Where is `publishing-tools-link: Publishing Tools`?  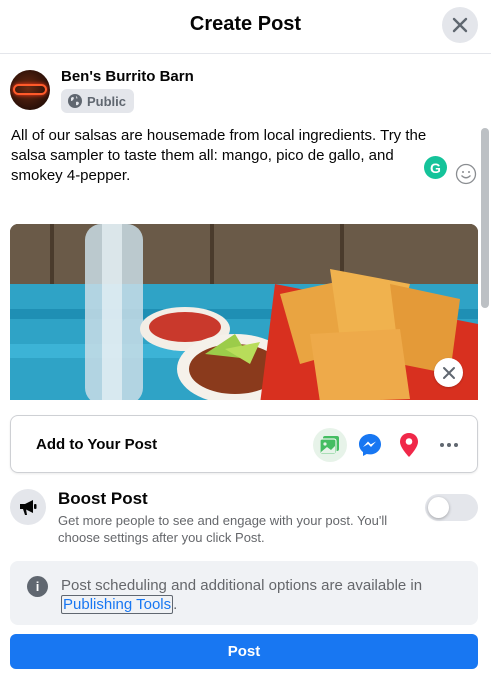
publishing-tools-link: Publishing Tools is located at coordinates (117, 604).